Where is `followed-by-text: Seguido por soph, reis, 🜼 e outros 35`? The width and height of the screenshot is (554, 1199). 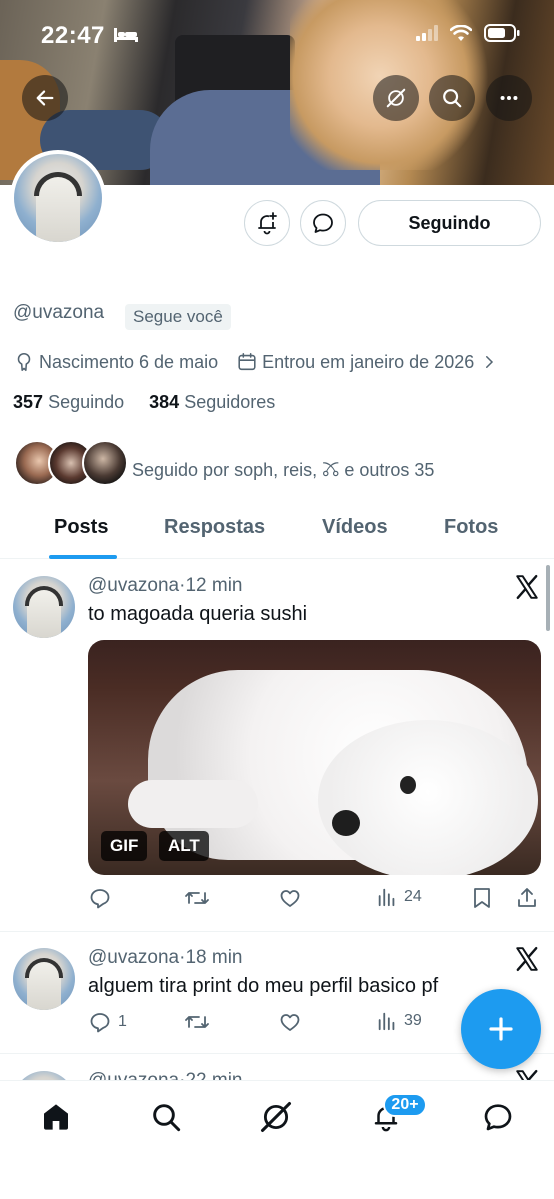 followed-by-text: Seguido por soph, reis, 🜼 e outros 35 is located at coordinates (283, 468).